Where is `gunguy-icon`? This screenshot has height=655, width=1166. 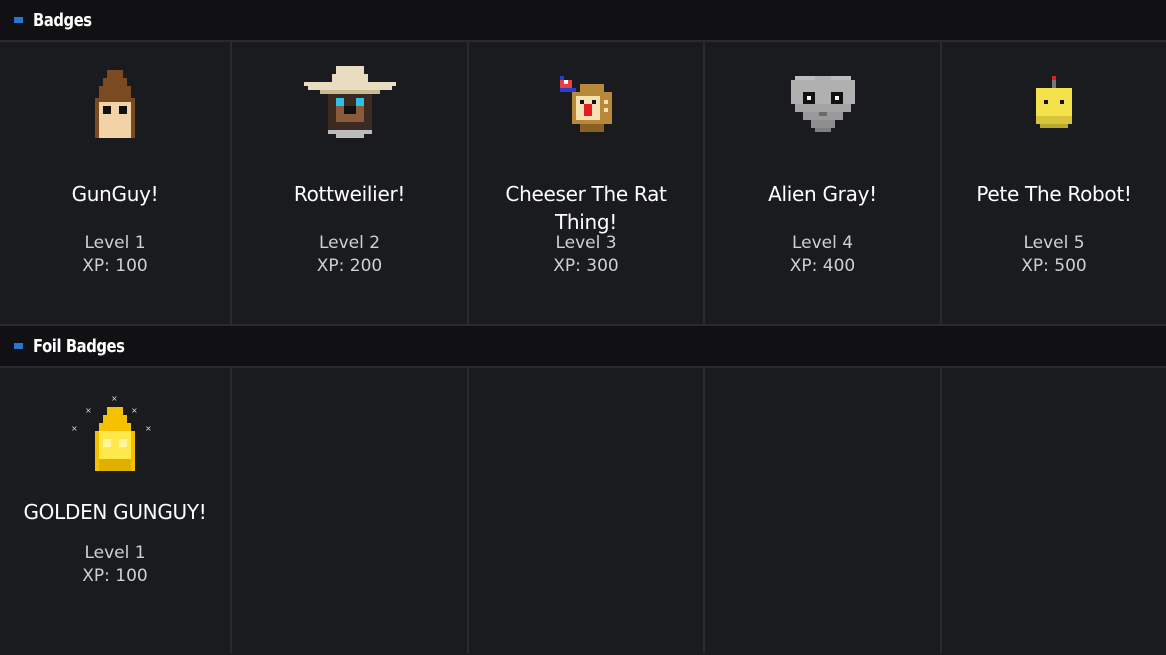
gunguy-icon is located at coordinates (115, 104).